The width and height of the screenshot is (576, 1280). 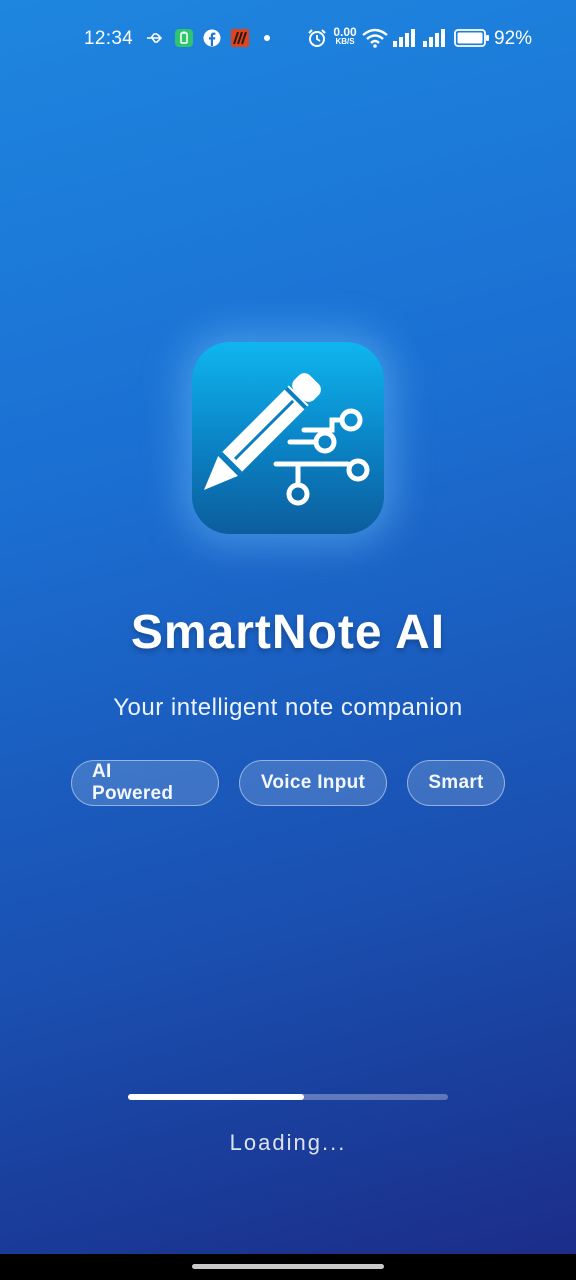 I want to click on app-title: SmartNote AI, so click(x=288, y=632).